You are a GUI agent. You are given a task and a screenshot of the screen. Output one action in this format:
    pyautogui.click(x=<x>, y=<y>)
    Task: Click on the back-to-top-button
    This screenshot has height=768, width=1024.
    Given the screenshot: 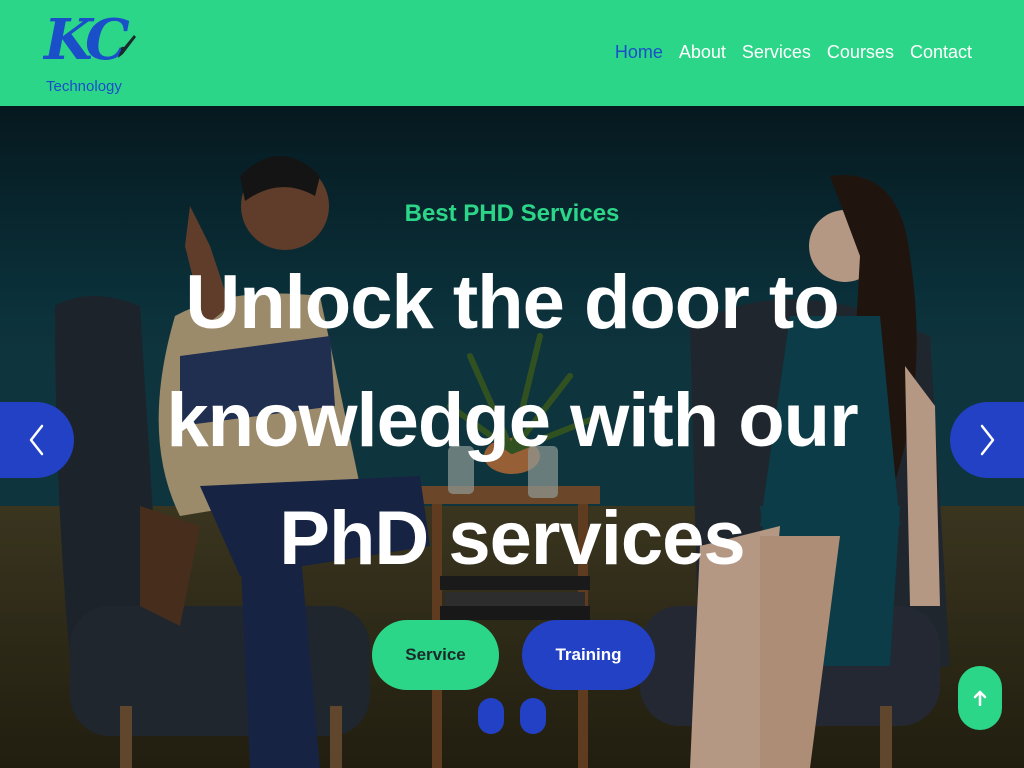 What is the action you would take?
    pyautogui.click(x=980, y=698)
    